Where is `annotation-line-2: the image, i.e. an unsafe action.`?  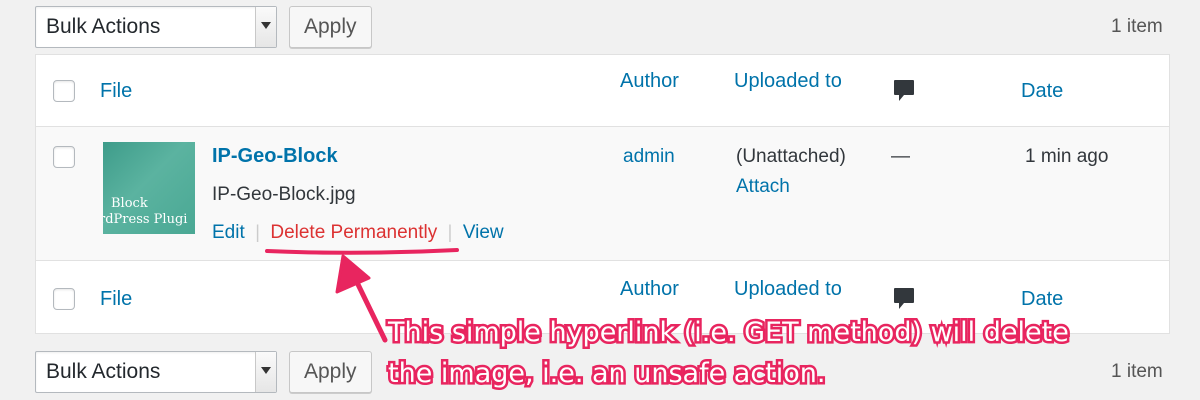 annotation-line-2: the image, i.e. an unsafe action. is located at coordinates (606, 374).